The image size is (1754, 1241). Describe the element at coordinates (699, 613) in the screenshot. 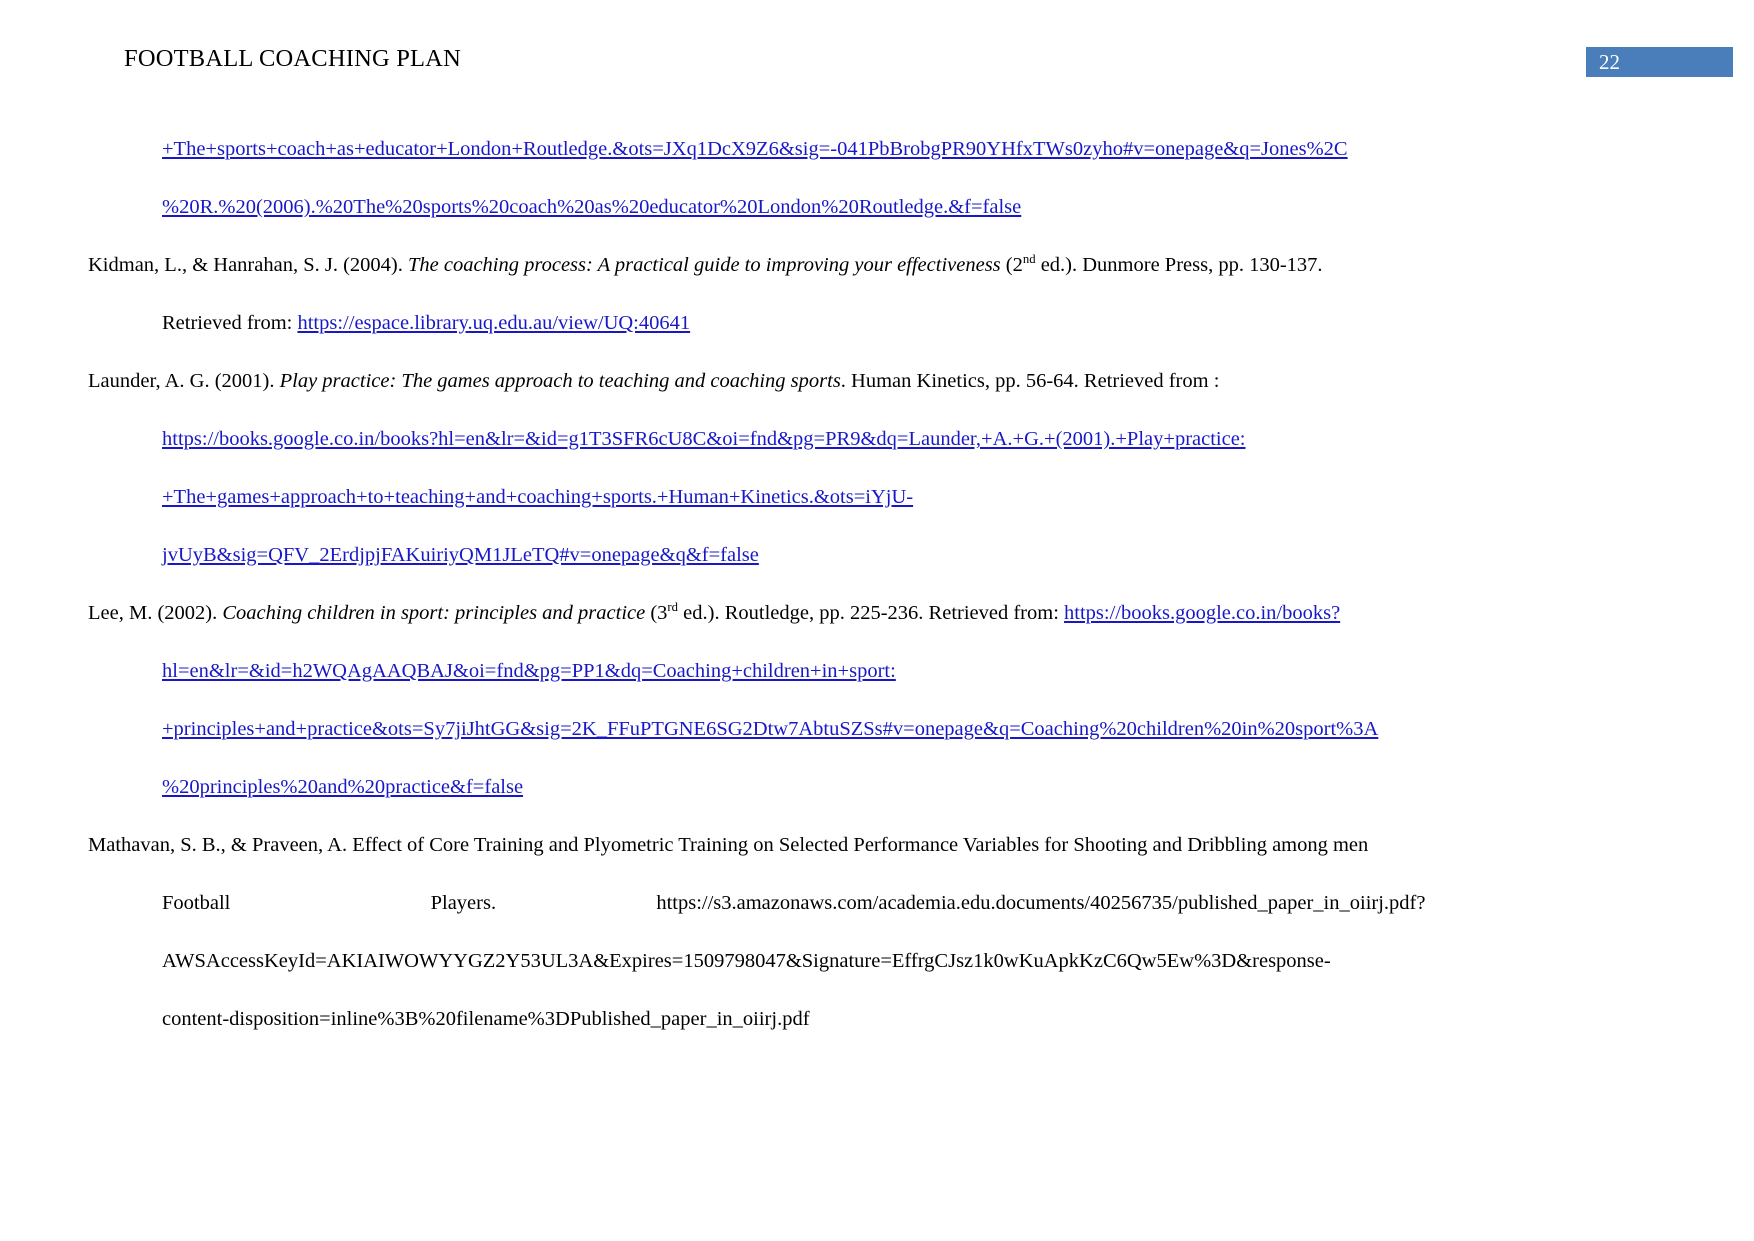

I see `lee-edition-suffix: ed.).` at that location.